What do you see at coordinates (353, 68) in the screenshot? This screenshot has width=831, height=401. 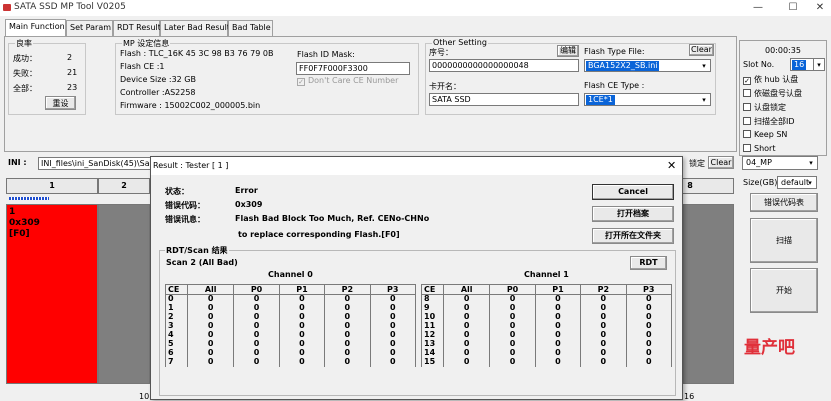 I see `flash-id-mask-input: FF0F7F000F3300` at bounding box center [353, 68].